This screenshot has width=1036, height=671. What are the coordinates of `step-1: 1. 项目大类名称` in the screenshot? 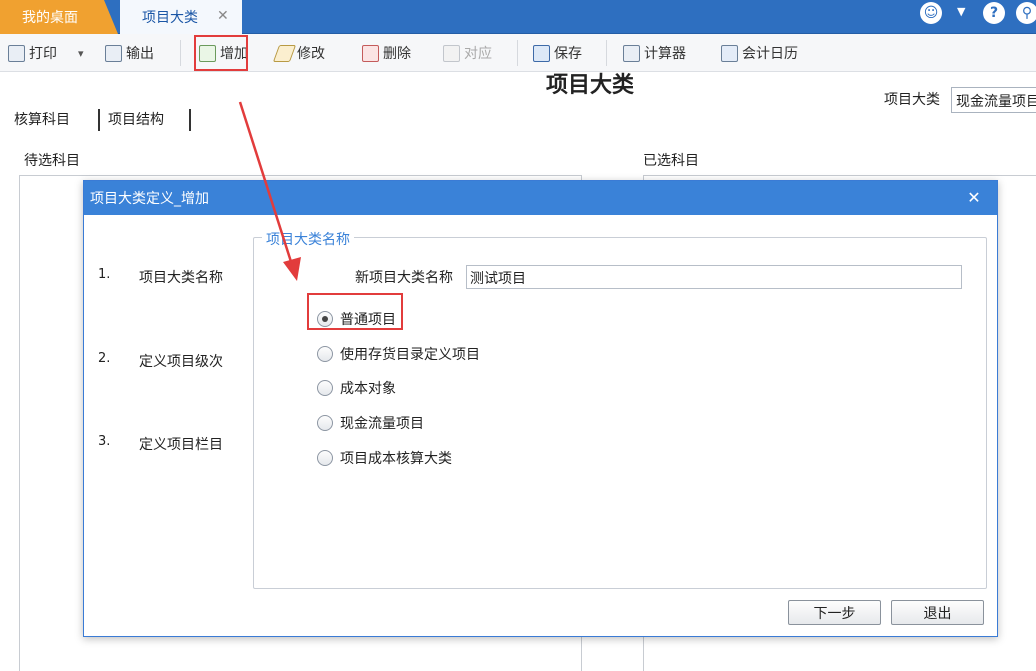 It's located at (164, 277).